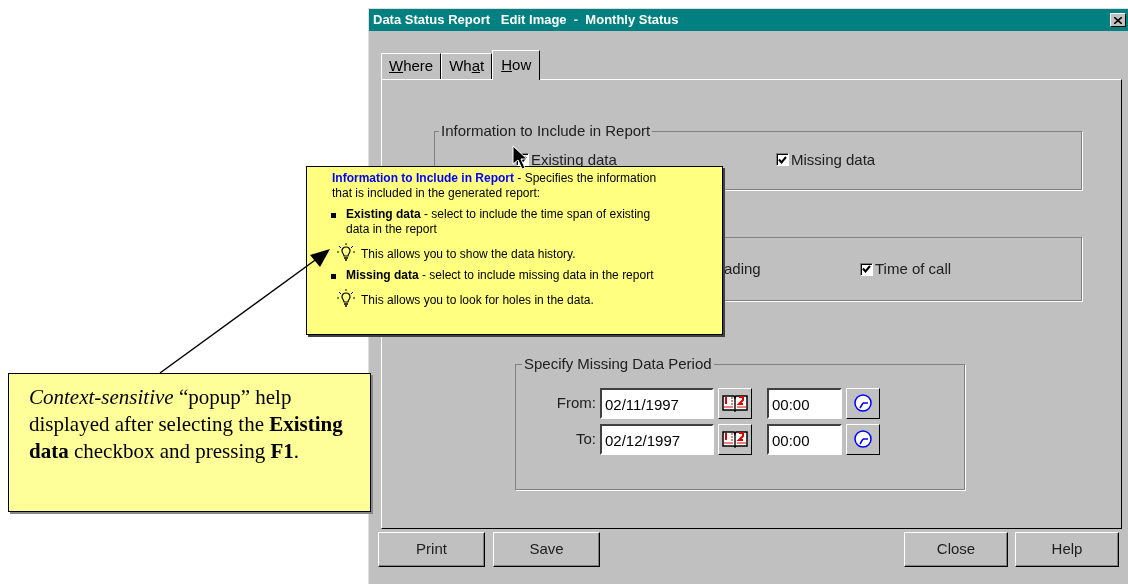  Describe the element at coordinates (546, 131) in the screenshot. I see `group-title: Information to Include in Report` at that location.